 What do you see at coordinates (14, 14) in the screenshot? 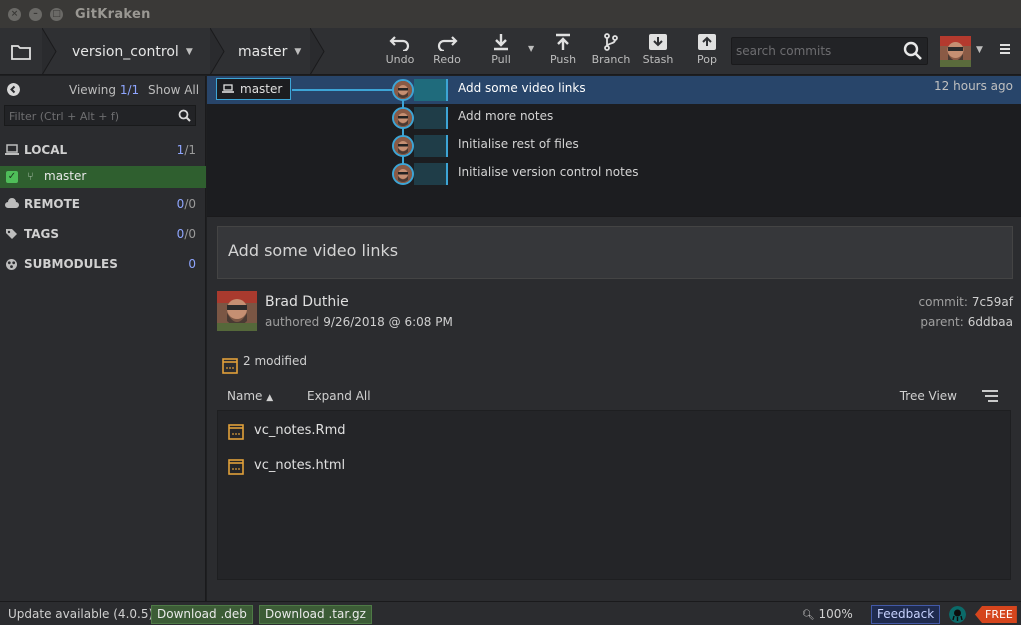
I see `close-window-button: ×` at bounding box center [14, 14].